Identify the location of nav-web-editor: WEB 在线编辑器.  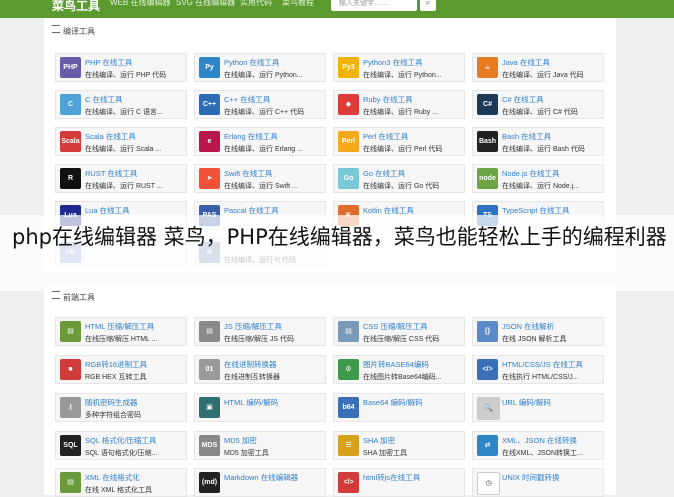
(140, 4).